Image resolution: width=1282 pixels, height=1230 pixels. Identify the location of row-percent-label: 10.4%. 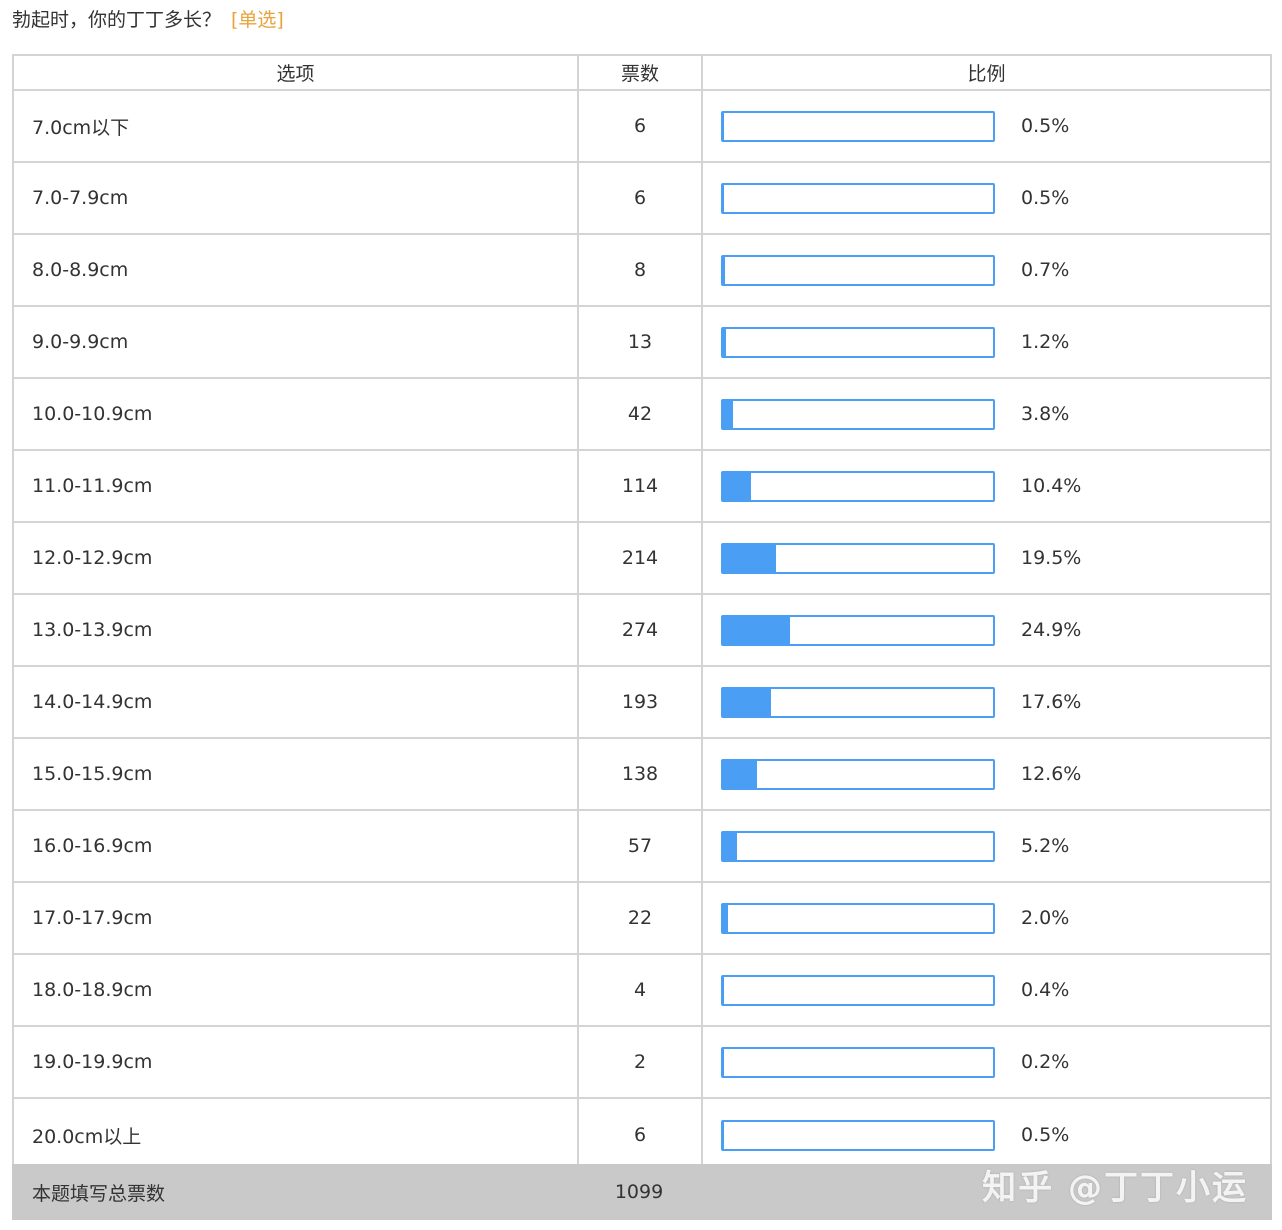
(1051, 486).